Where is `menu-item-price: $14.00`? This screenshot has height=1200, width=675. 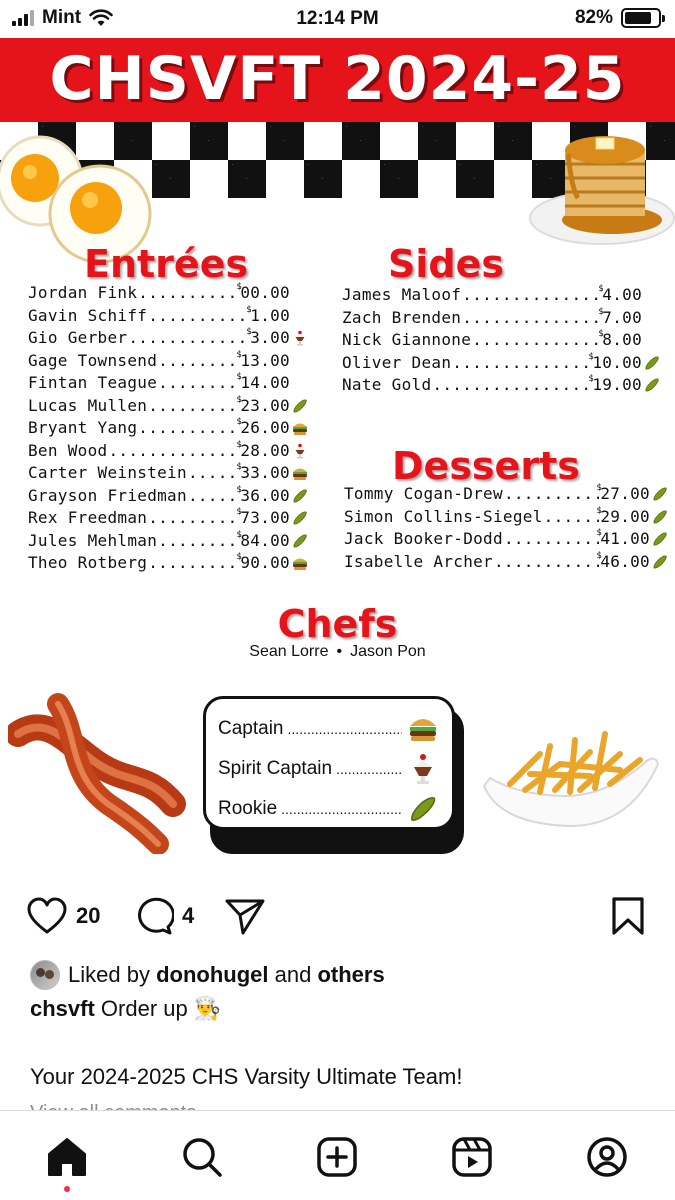 menu-item-price: $14.00 is located at coordinates (263, 383).